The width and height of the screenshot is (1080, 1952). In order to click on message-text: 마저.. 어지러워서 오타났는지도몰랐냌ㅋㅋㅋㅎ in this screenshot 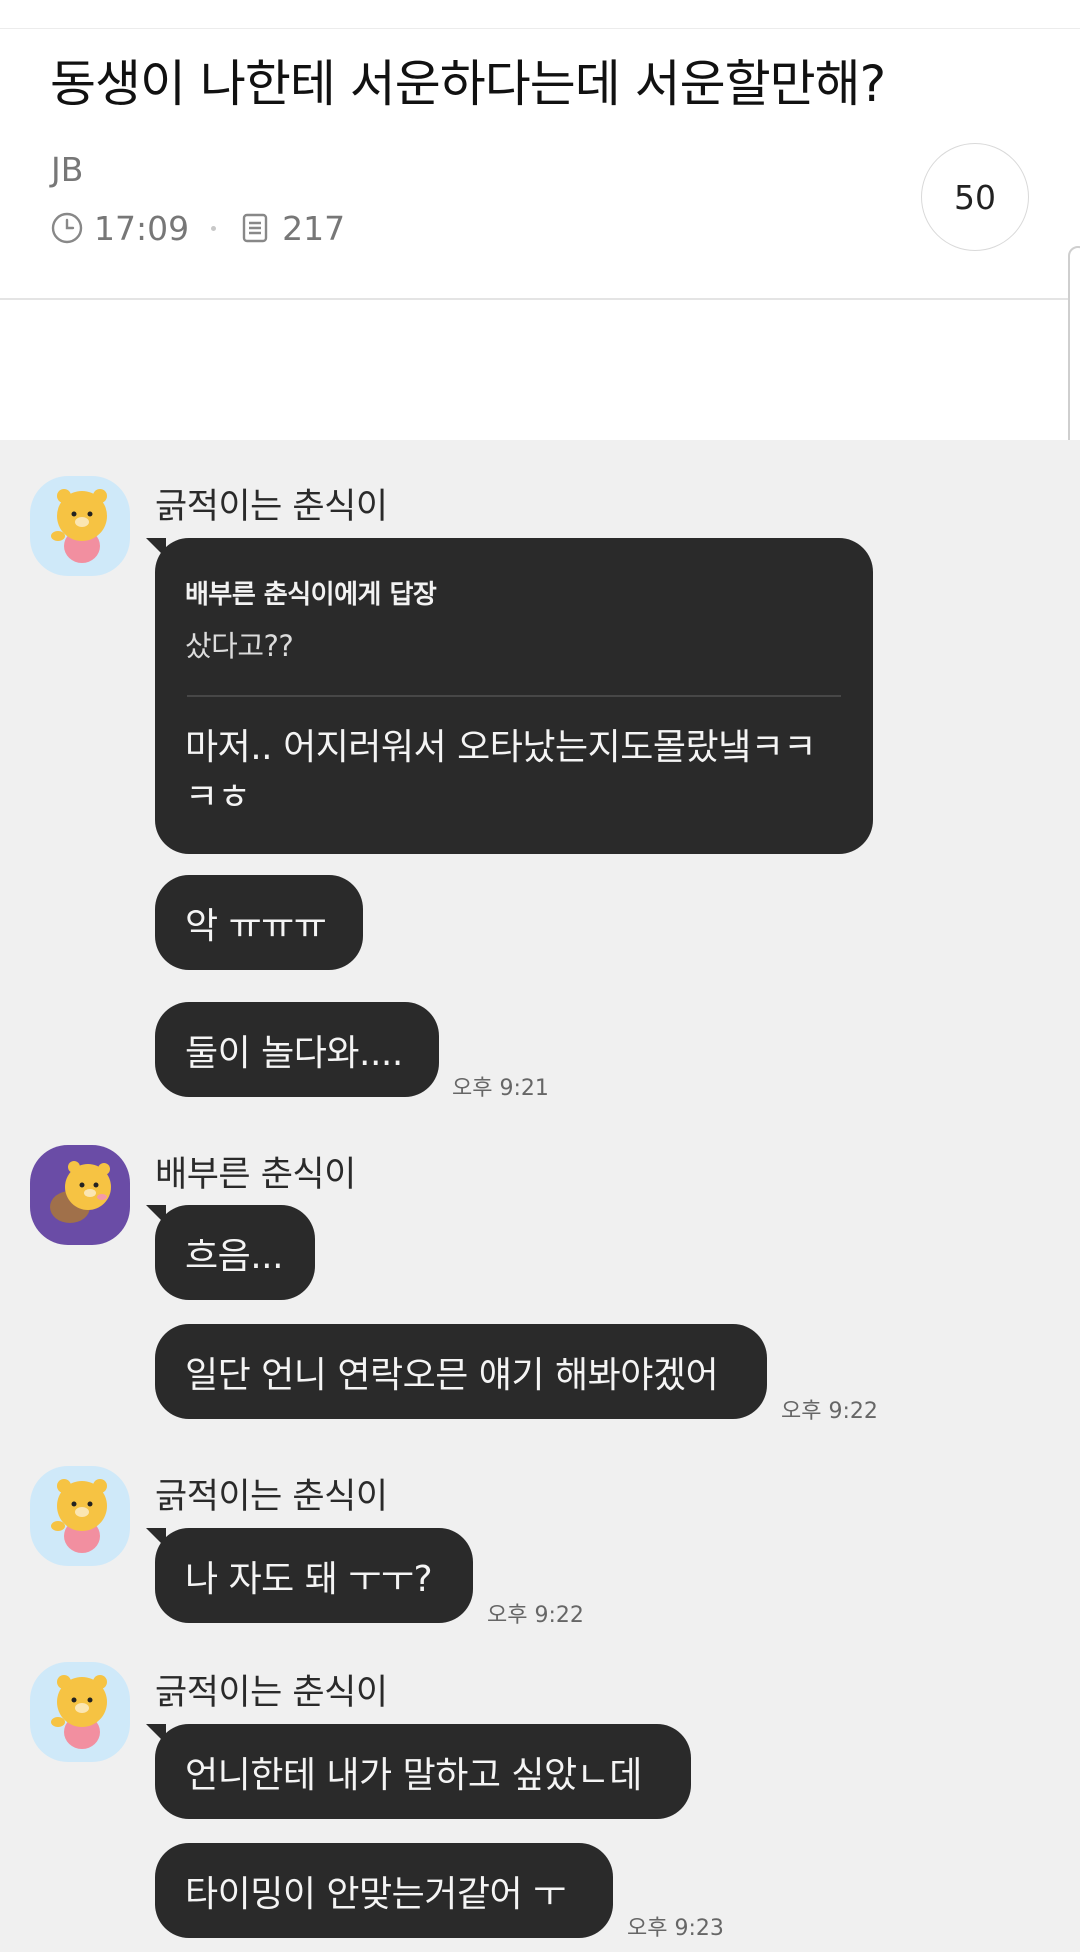, I will do `click(500, 772)`.